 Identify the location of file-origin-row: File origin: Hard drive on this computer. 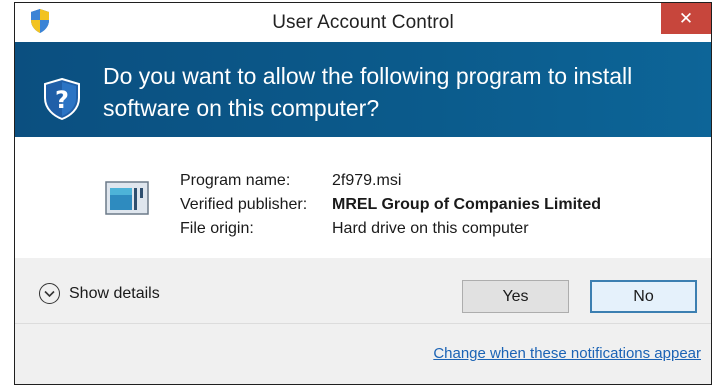
(390, 229).